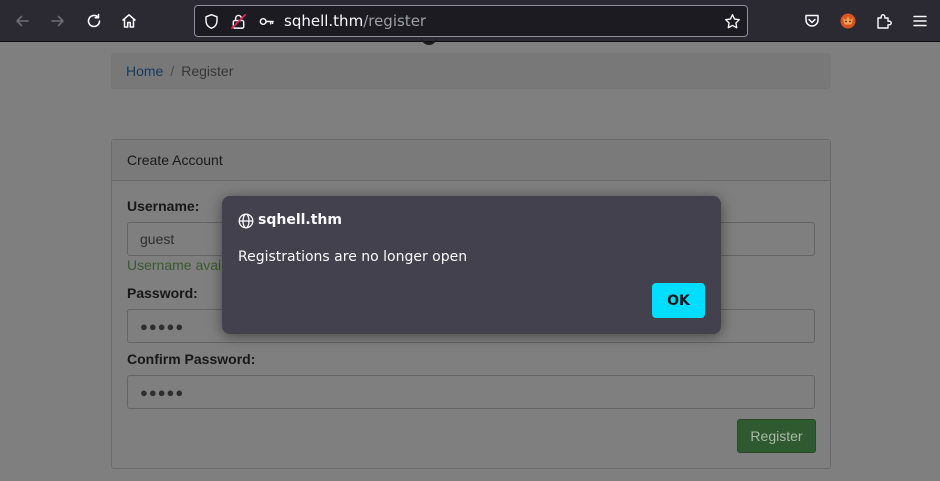  I want to click on breadcrumb-current: Register, so click(207, 71).